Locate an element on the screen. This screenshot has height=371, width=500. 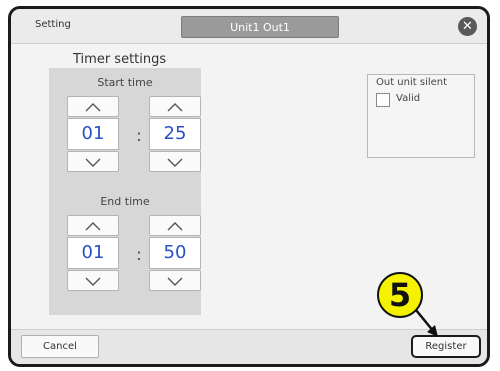
close-icon: ✕ is located at coordinates (467, 26).